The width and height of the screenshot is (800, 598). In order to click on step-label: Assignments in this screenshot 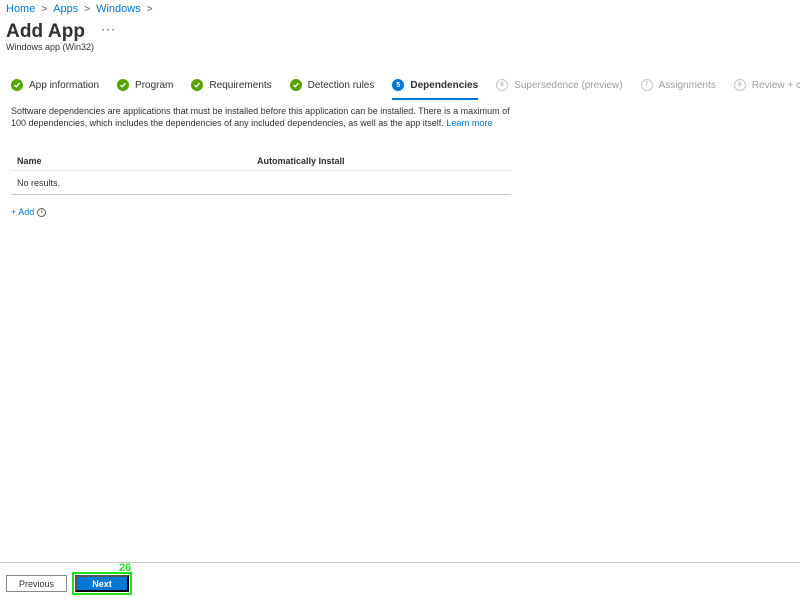, I will do `click(687, 85)`.